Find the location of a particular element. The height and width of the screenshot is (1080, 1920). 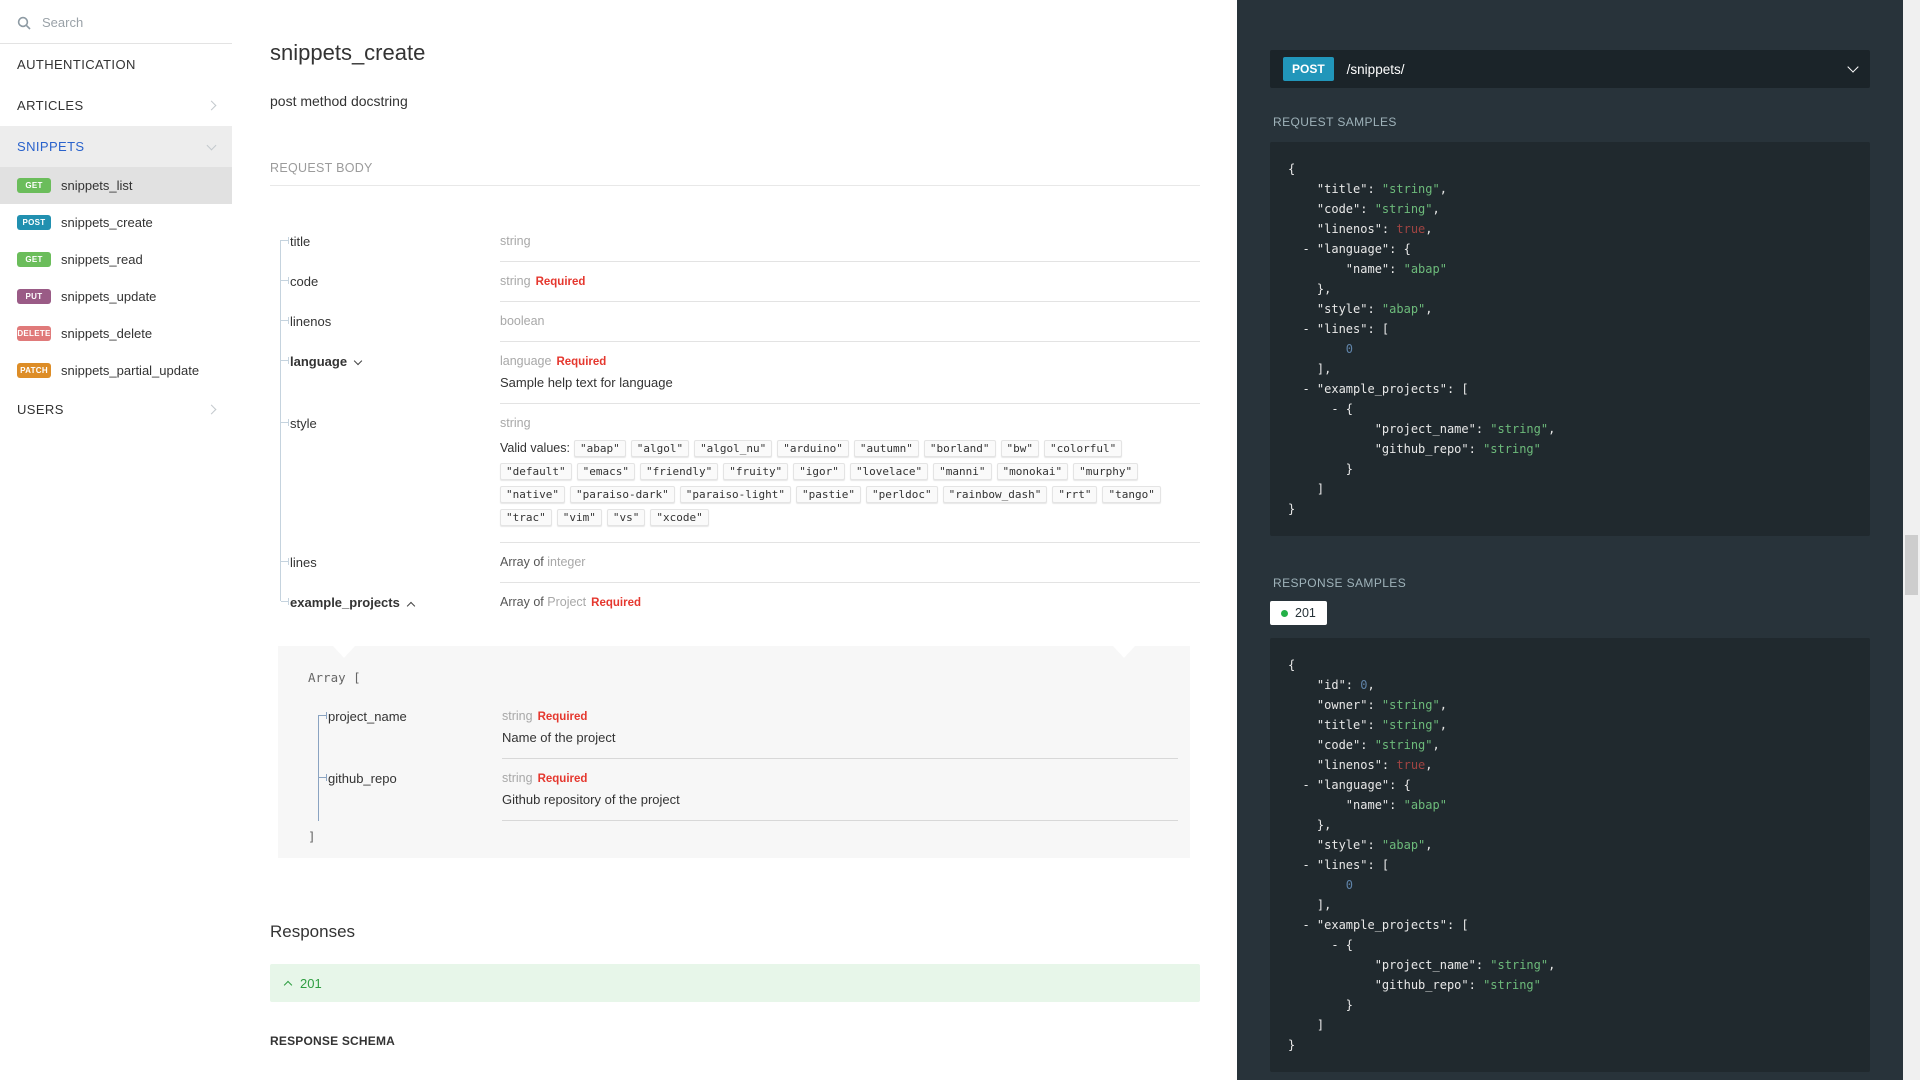

response-sample-tab-201: 201 is located at coordinates (1298, 613).